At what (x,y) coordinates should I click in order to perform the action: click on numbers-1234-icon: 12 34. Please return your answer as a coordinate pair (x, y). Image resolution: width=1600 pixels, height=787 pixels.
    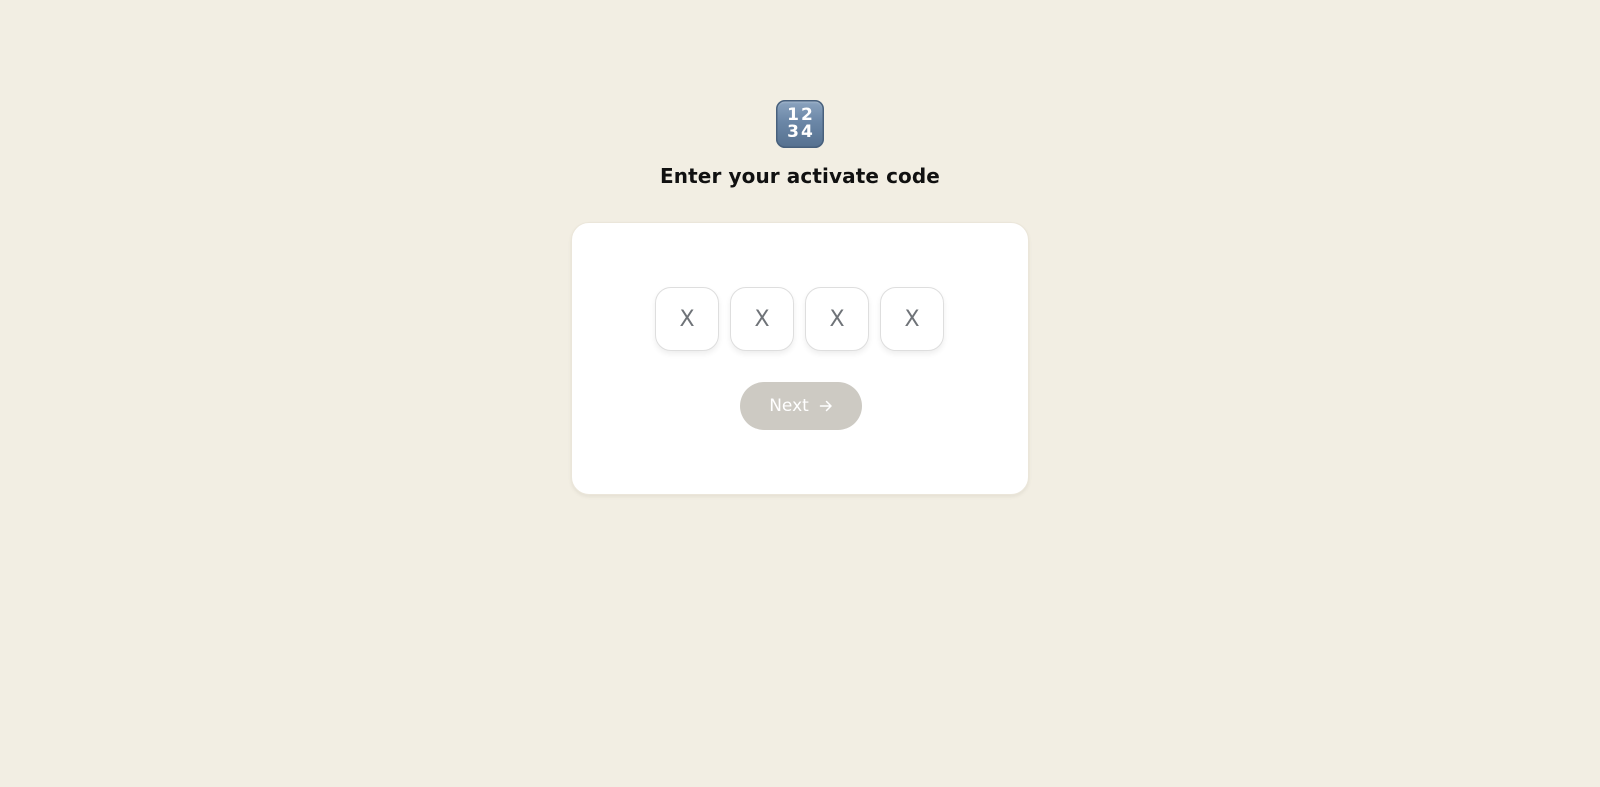
    Looking at the image, I should click on (800, 124).